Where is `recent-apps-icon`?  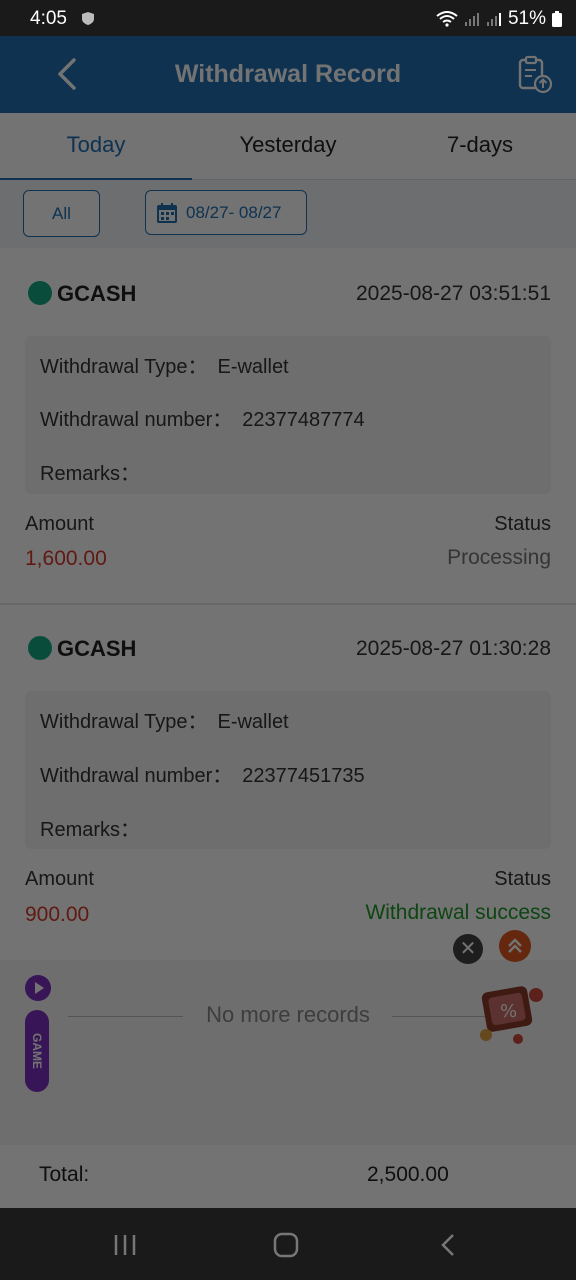
recent-apps-icon is located at coordinates (125, 1245).